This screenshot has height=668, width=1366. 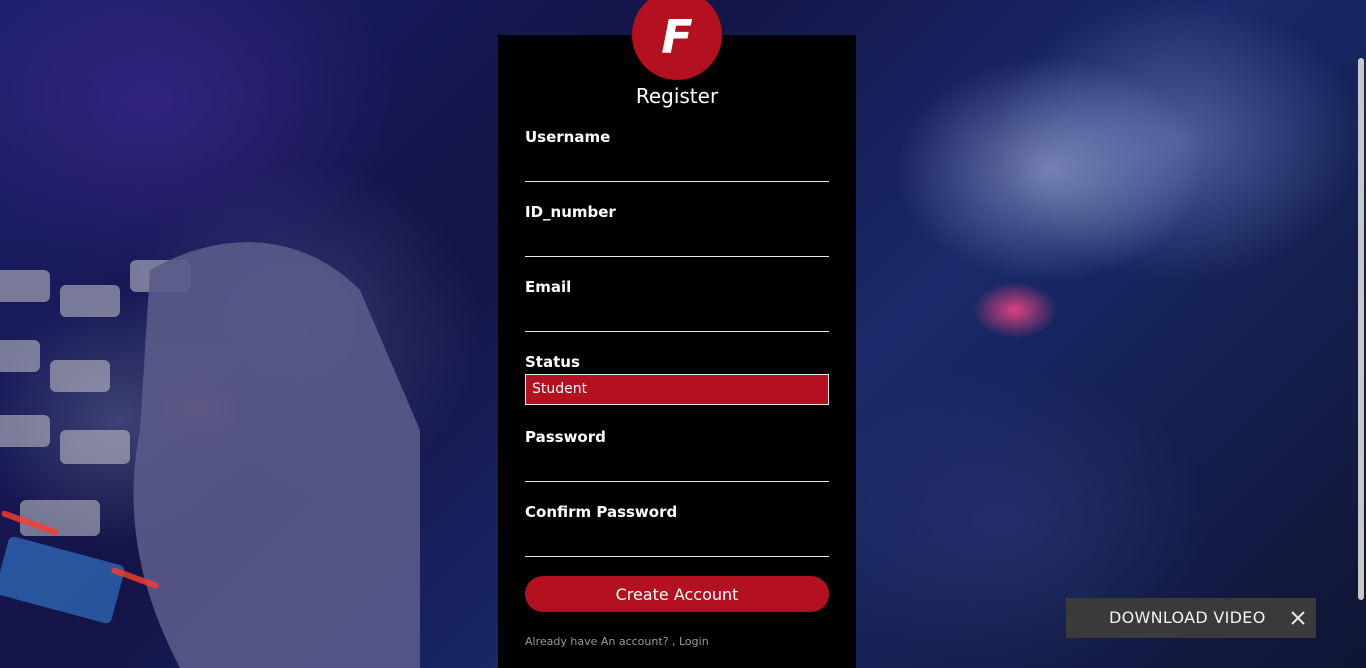 I want to click on email-label: Email, so click(x=548, y=287).